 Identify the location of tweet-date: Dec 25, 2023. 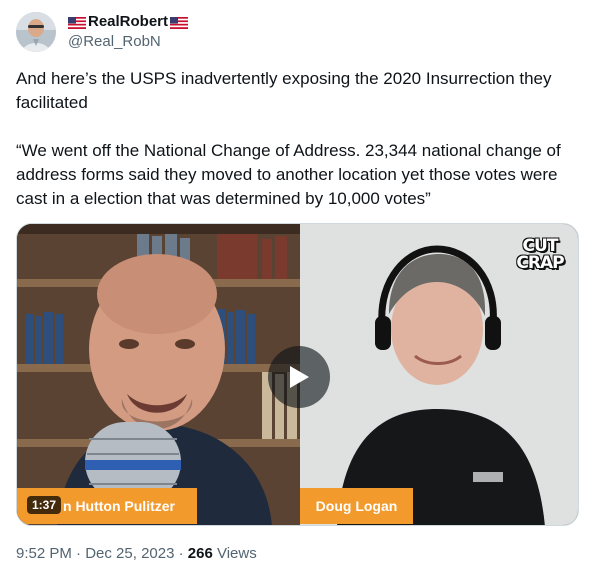
(129, 553).